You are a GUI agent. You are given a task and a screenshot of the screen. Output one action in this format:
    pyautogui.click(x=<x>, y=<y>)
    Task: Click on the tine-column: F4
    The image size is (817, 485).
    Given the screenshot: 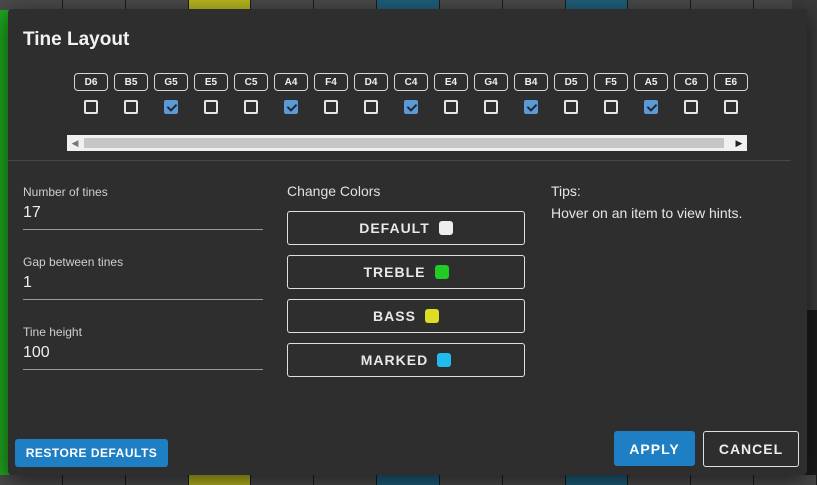 What is the action you would take?
    pyautogui.click(x=331, y=93)
    